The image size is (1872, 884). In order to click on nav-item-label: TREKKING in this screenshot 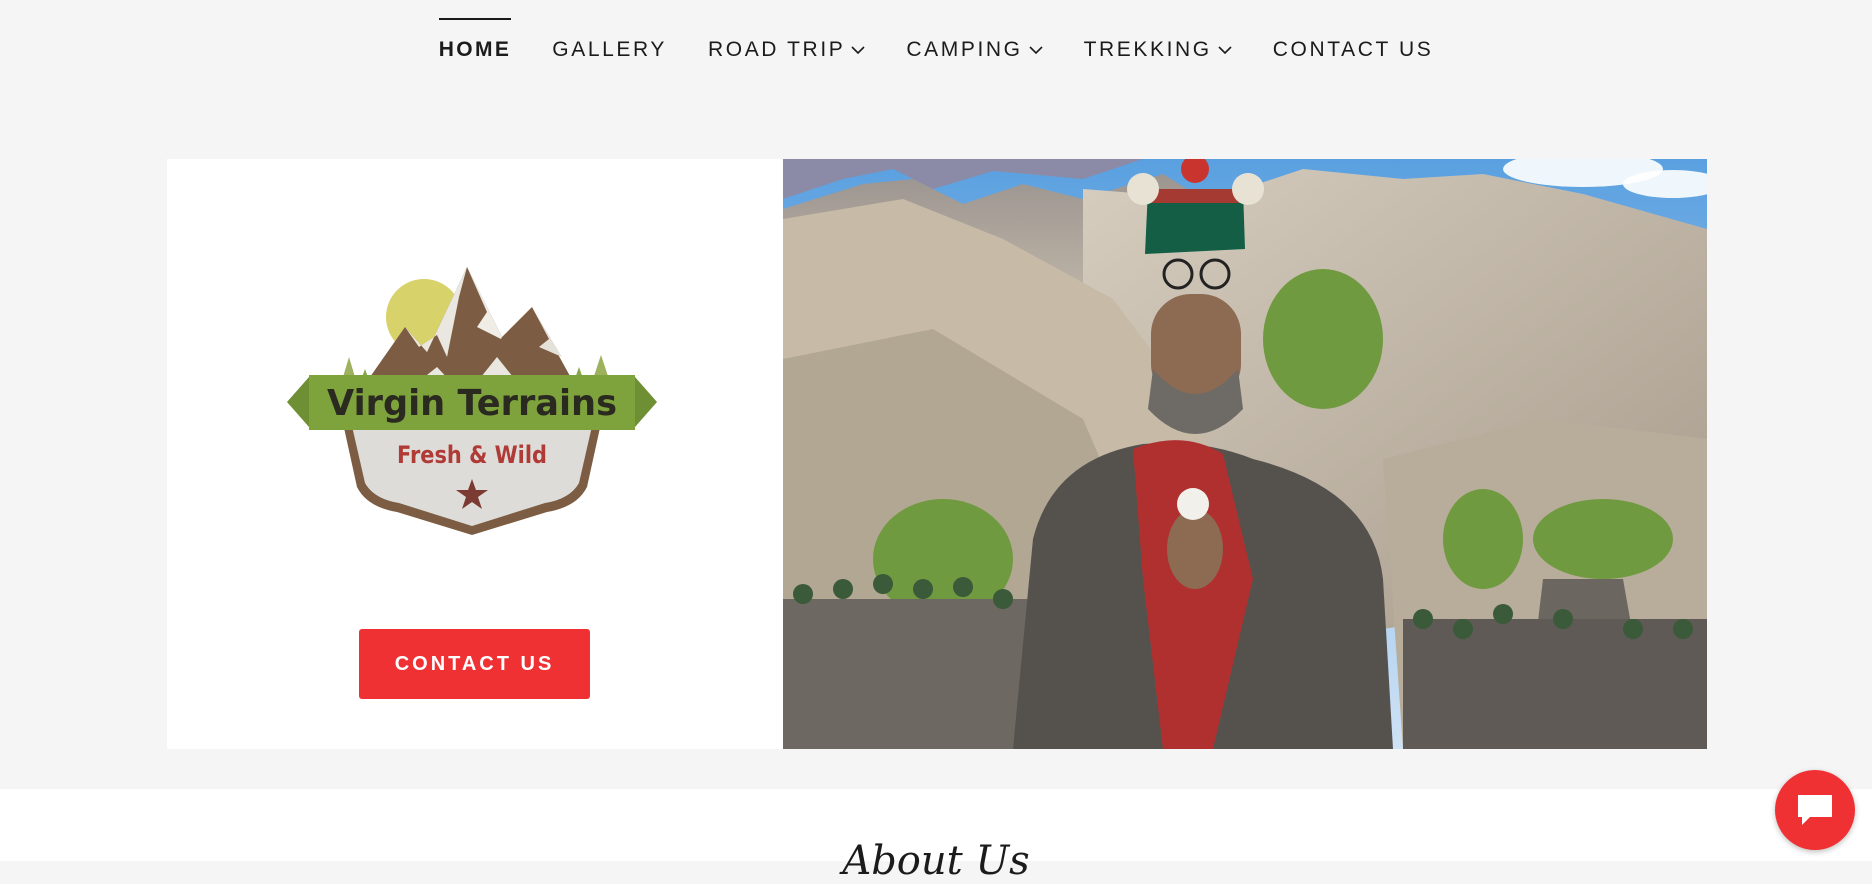, I will do `click(1147, 49)`.